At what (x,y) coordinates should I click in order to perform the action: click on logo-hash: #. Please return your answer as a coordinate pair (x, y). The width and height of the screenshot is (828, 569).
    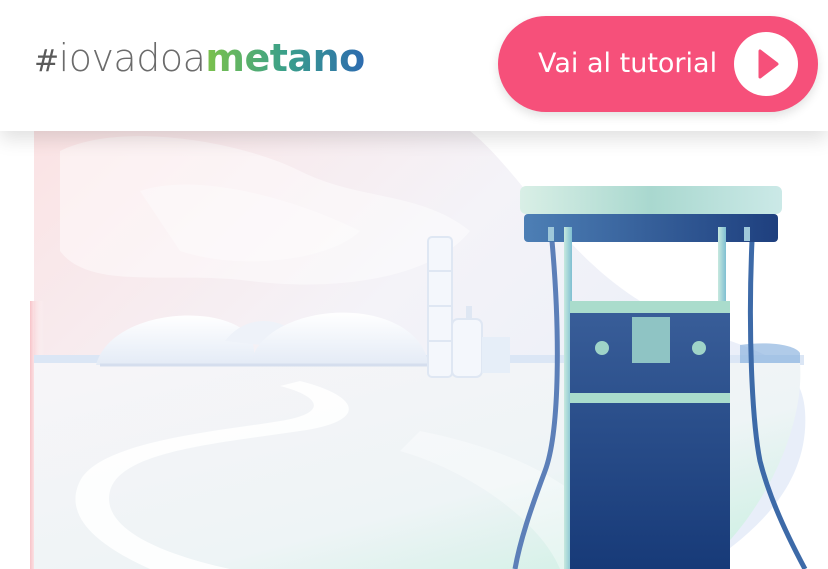
    Looking at the image, I should click on (46, 61).